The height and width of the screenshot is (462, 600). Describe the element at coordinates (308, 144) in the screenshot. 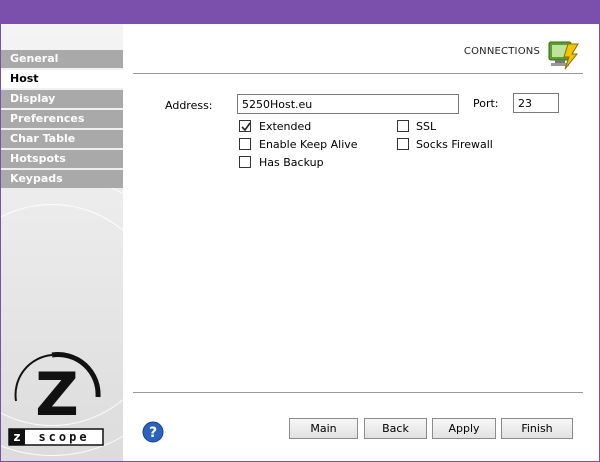

I see `keep-alive-label: Enable Keep Alive` at that location.